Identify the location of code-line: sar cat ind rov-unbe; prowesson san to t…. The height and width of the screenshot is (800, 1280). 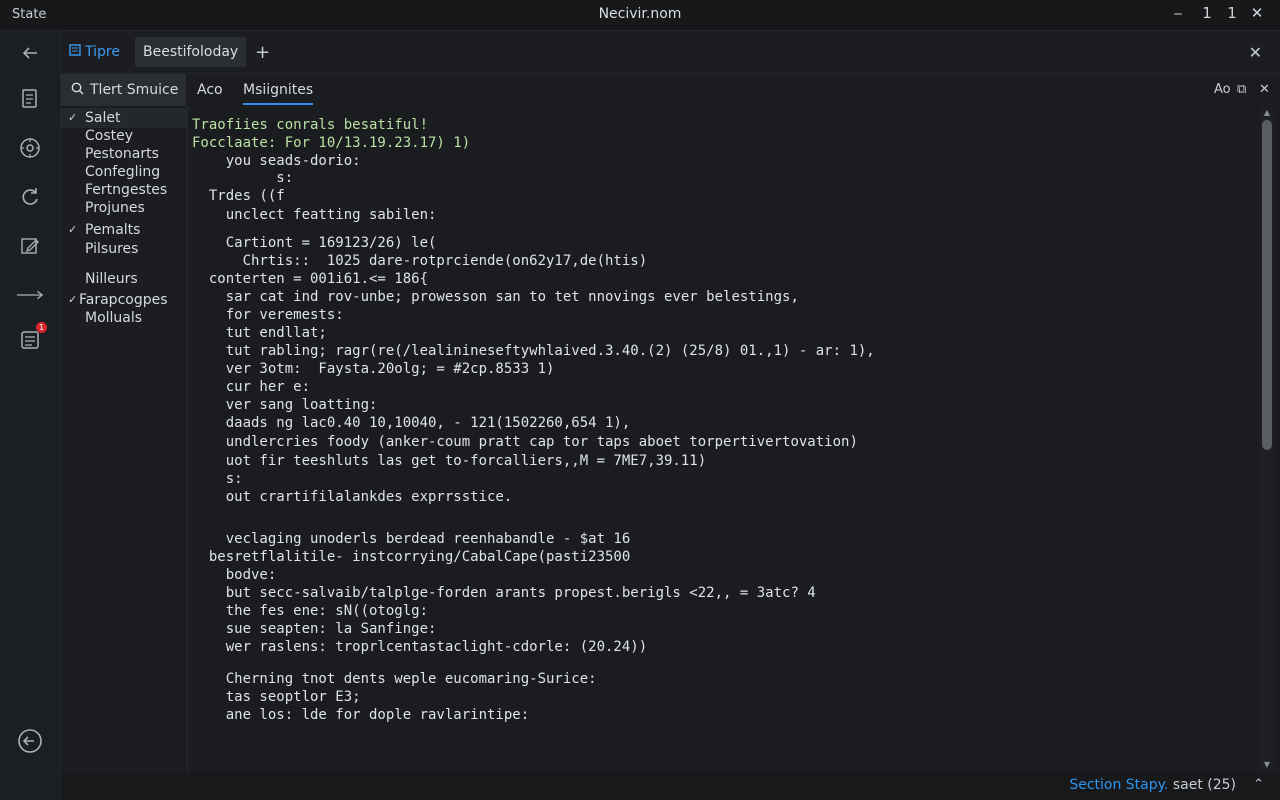
(495, 297).